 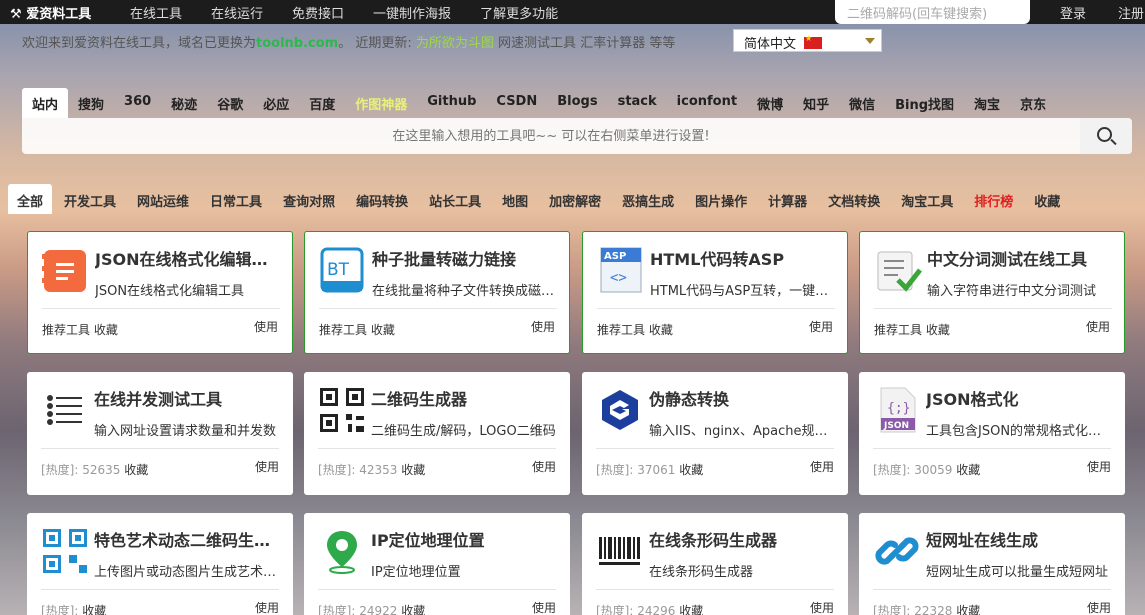 What do you see at coordinates (992, 564) in the screenshot?
I see `tool-card: 短网址在线生成 短网址生成可以批量生成短网址 [热度]: 22328 收藏 使用` at bounding box center [992, 564].